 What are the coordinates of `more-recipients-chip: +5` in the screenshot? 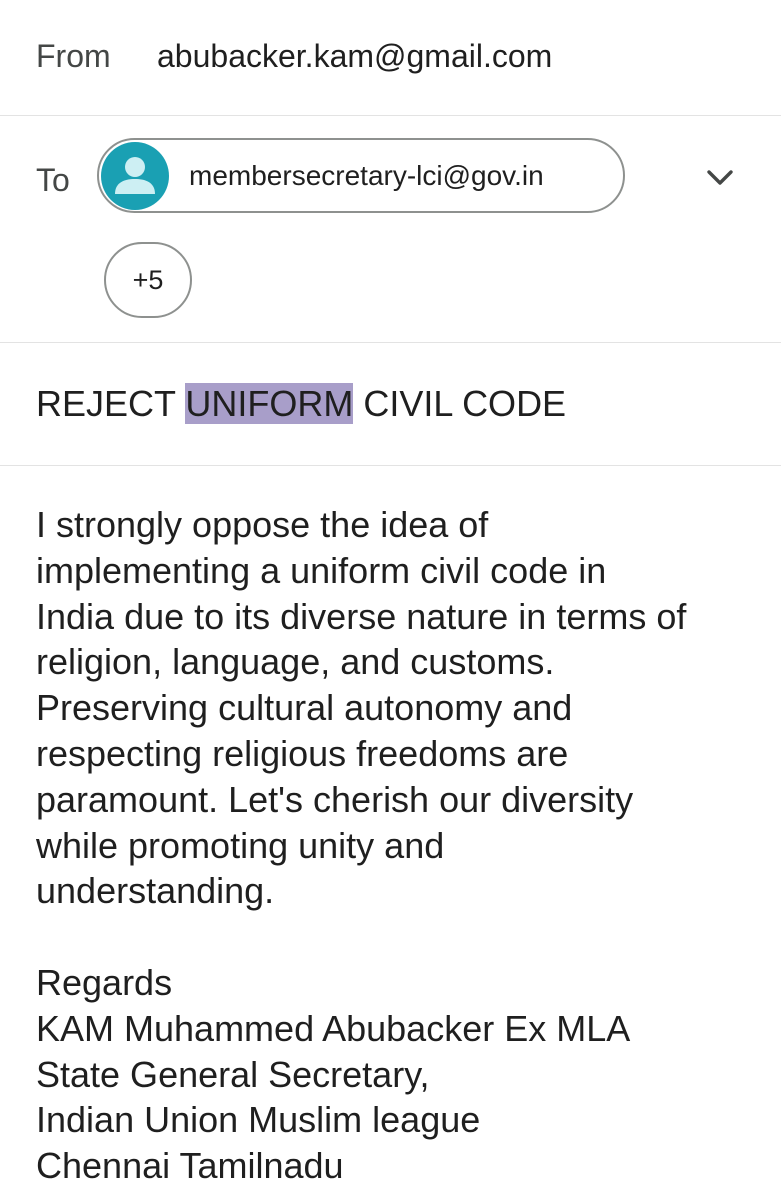 It's located at (148, 280).